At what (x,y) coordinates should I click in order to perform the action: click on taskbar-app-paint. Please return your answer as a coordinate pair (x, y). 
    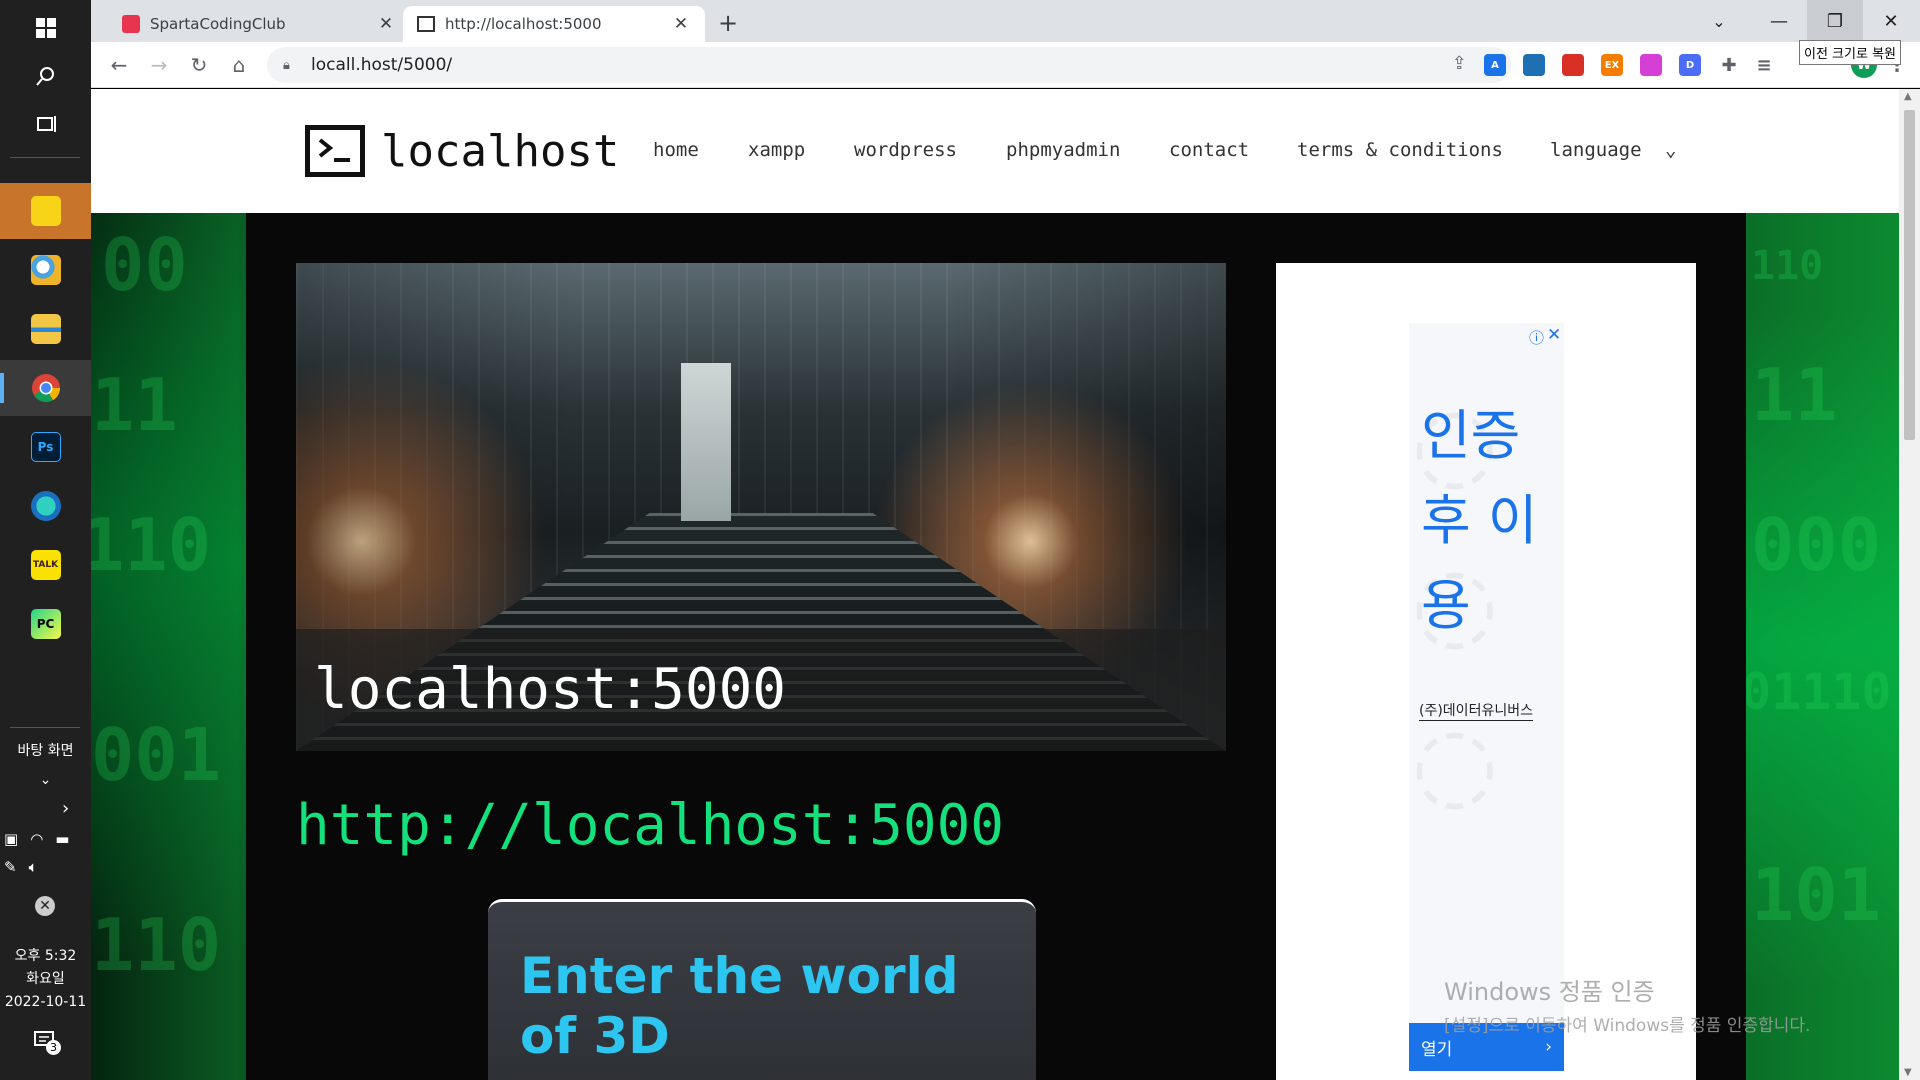
    Looking at the image, I should click on (45, 270).